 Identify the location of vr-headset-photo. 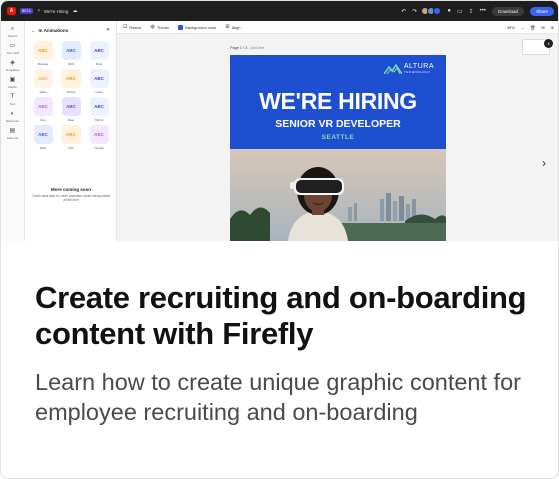
(338, 195).